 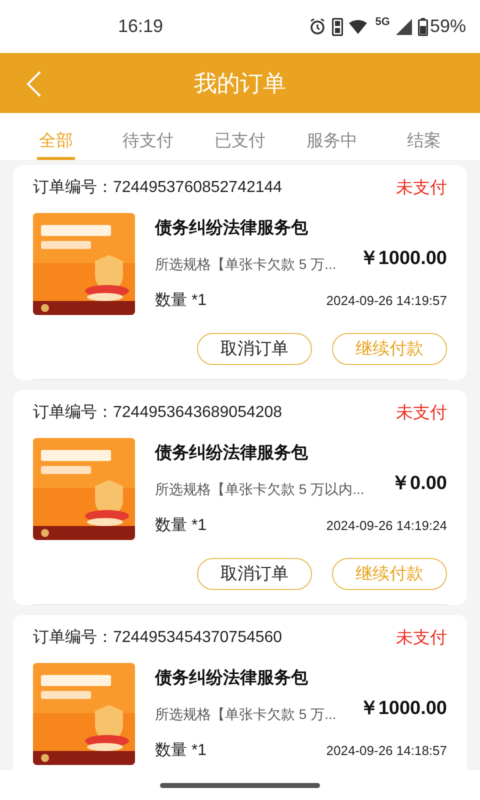 I want to click on wifi-icon, so click(x=359, y=27).